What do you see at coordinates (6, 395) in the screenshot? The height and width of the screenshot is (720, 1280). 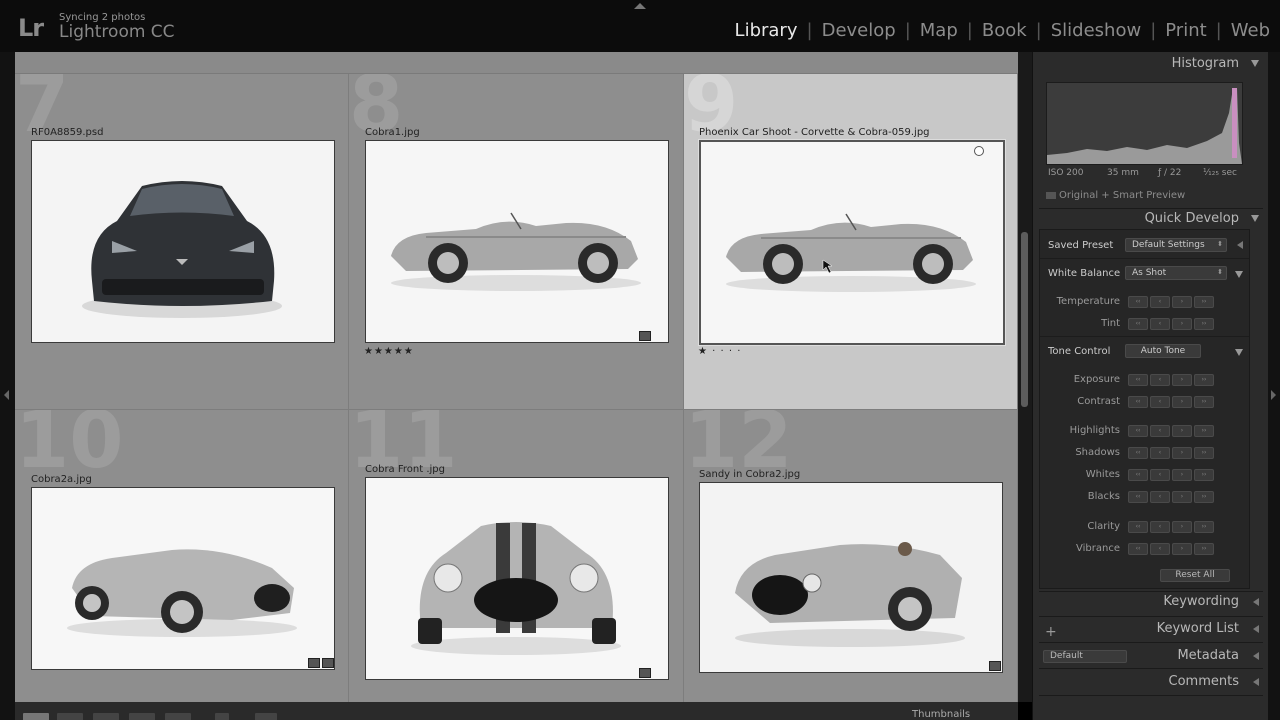 I see `expand-left-panel-icon` at bounding box center [6, 395].